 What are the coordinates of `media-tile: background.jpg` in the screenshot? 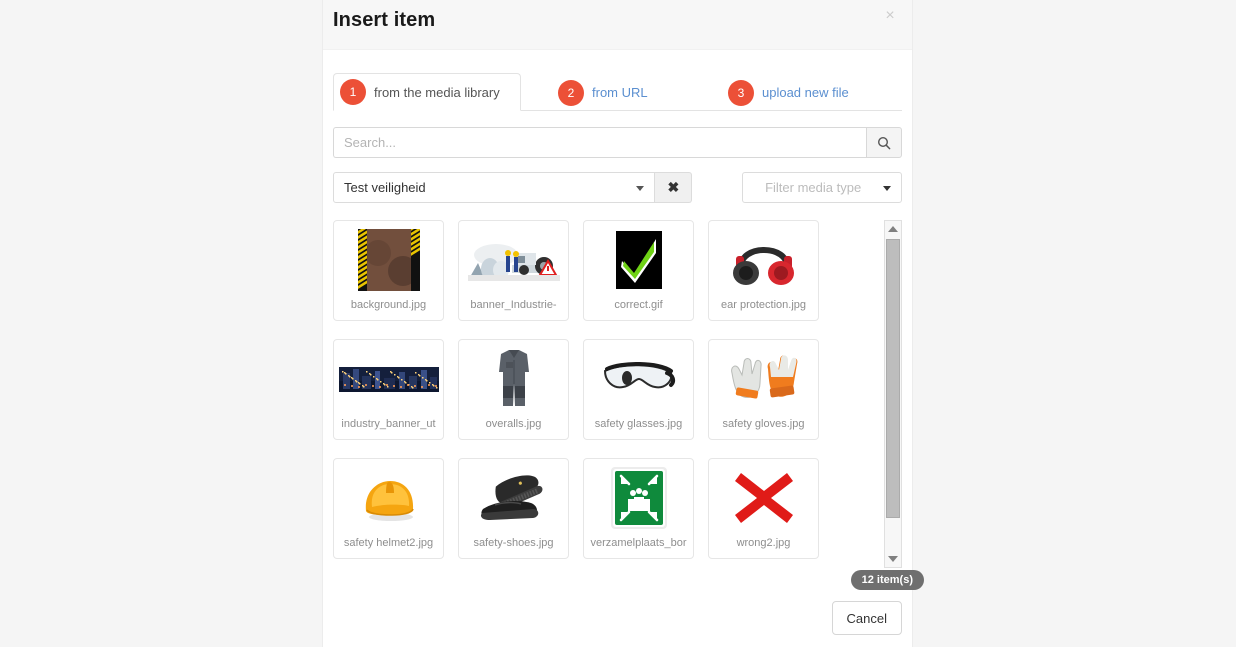 It's located at (388, 270).